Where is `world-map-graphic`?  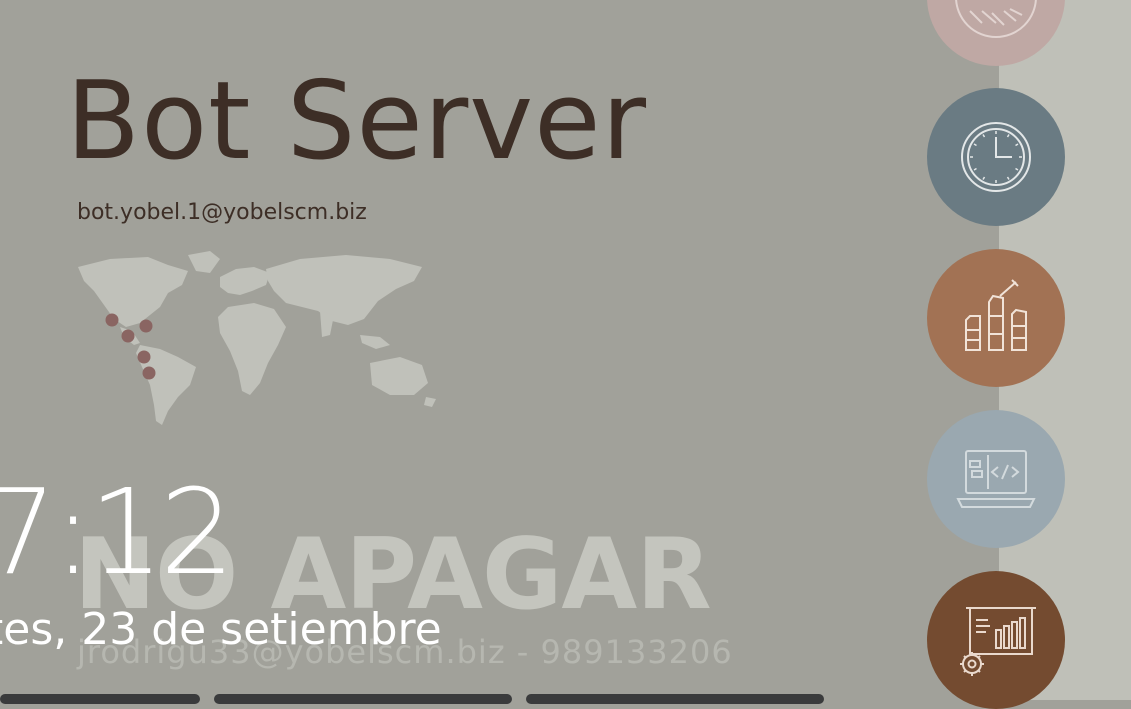
world-map-graphic is located at coordinates (257, 338).